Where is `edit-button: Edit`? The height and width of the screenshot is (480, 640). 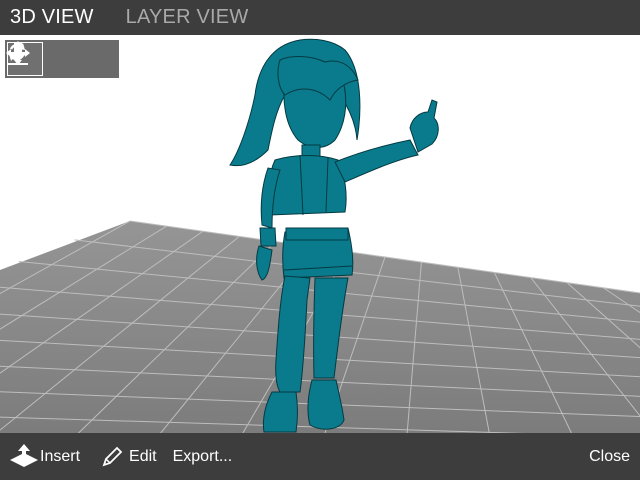
edit-button: Edit is located at coordinates (128, 456).